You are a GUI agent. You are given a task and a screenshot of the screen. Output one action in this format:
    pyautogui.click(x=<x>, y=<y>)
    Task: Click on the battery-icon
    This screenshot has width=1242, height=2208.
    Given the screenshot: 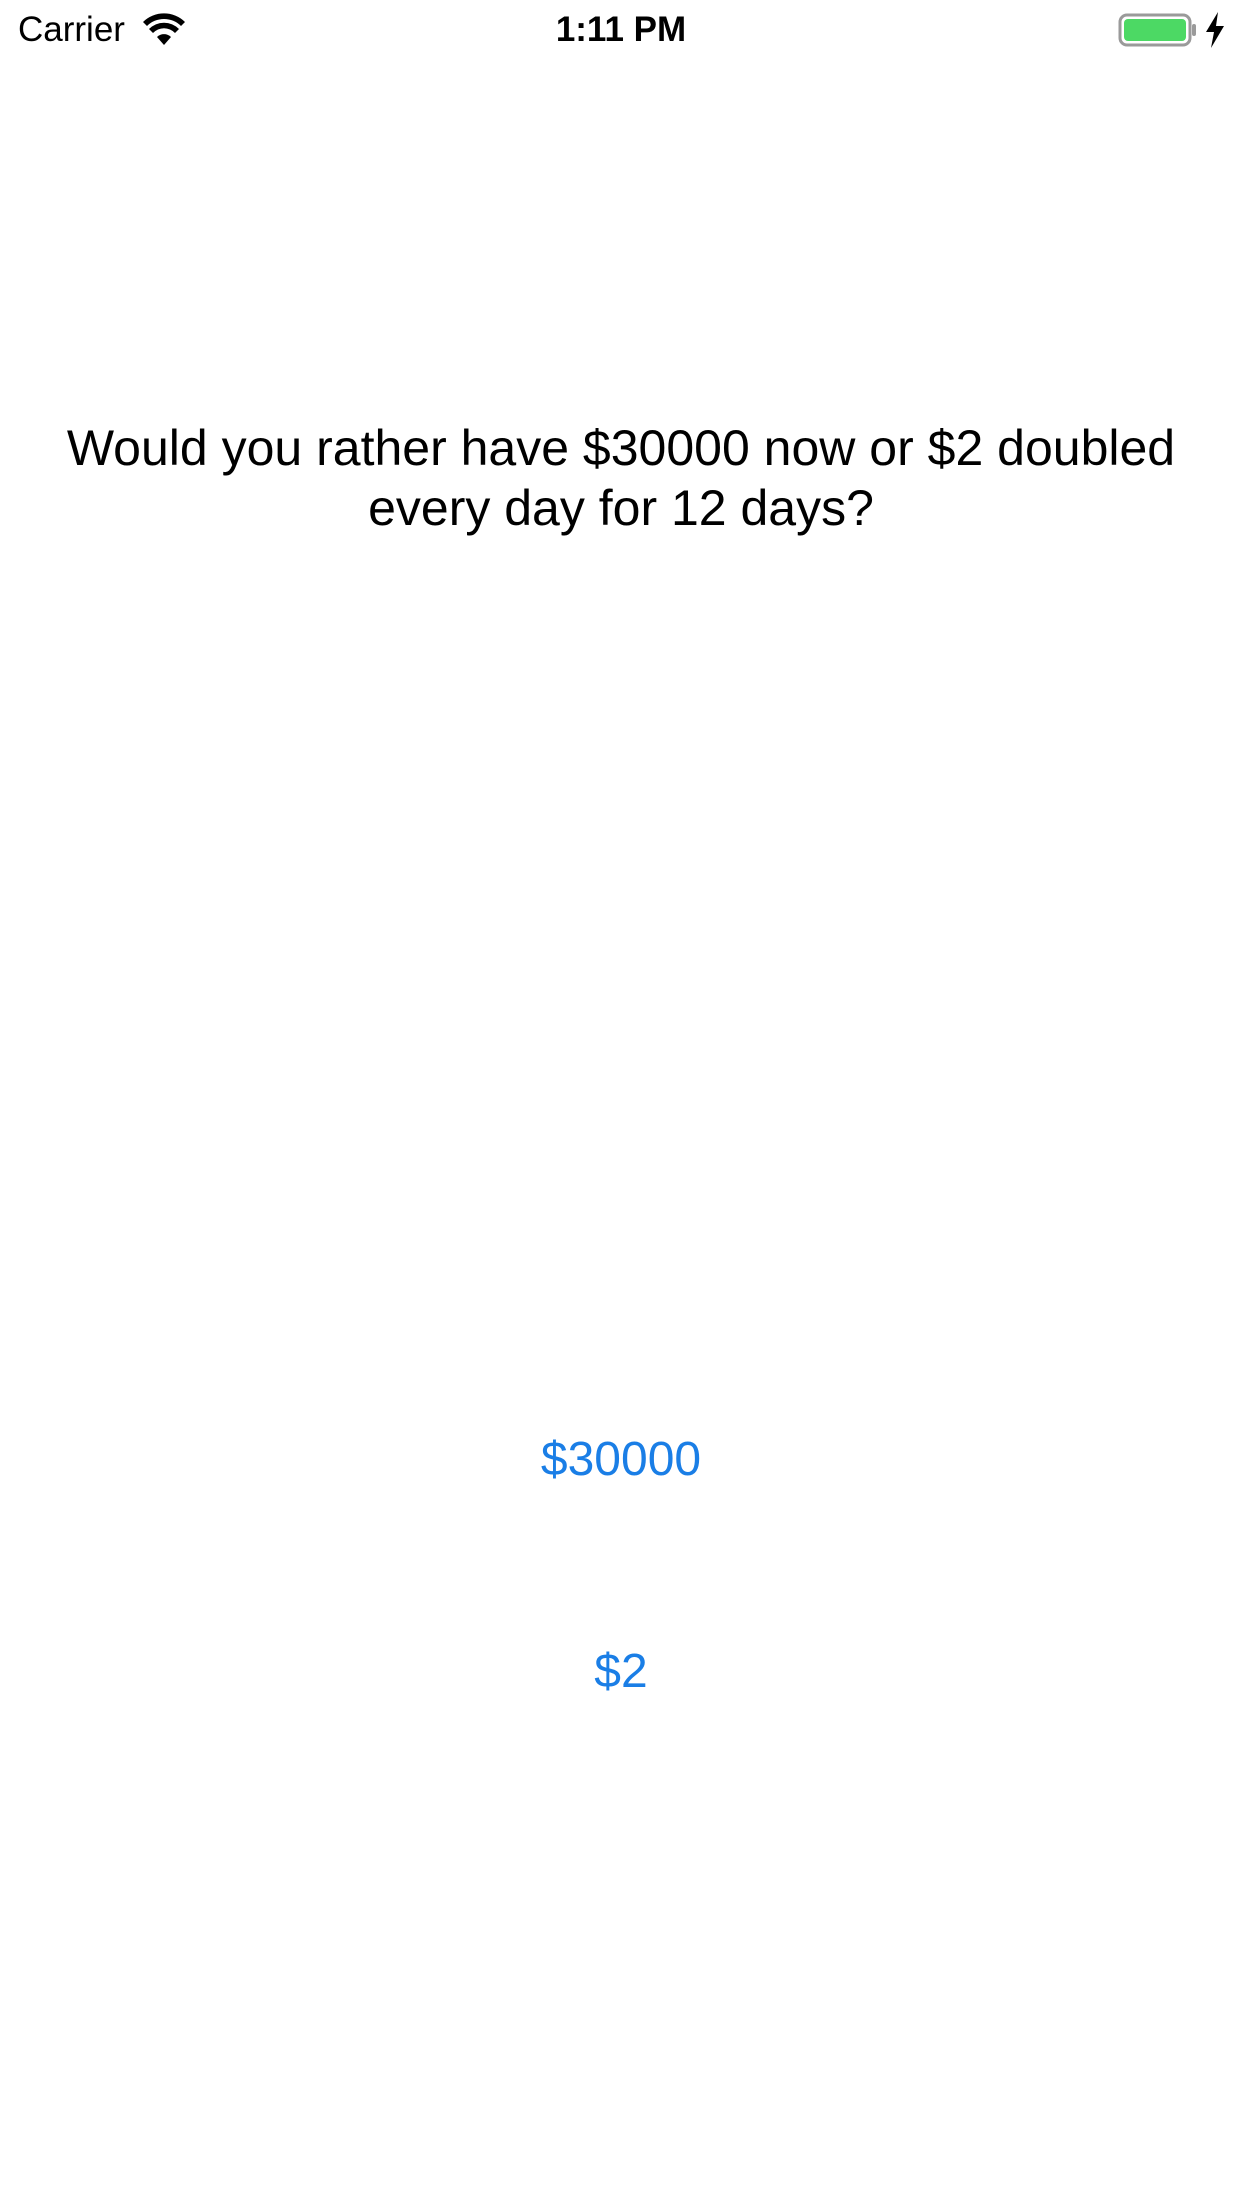 What is the action you would take?
    pyautogui.click(x=1157, y=30)
    